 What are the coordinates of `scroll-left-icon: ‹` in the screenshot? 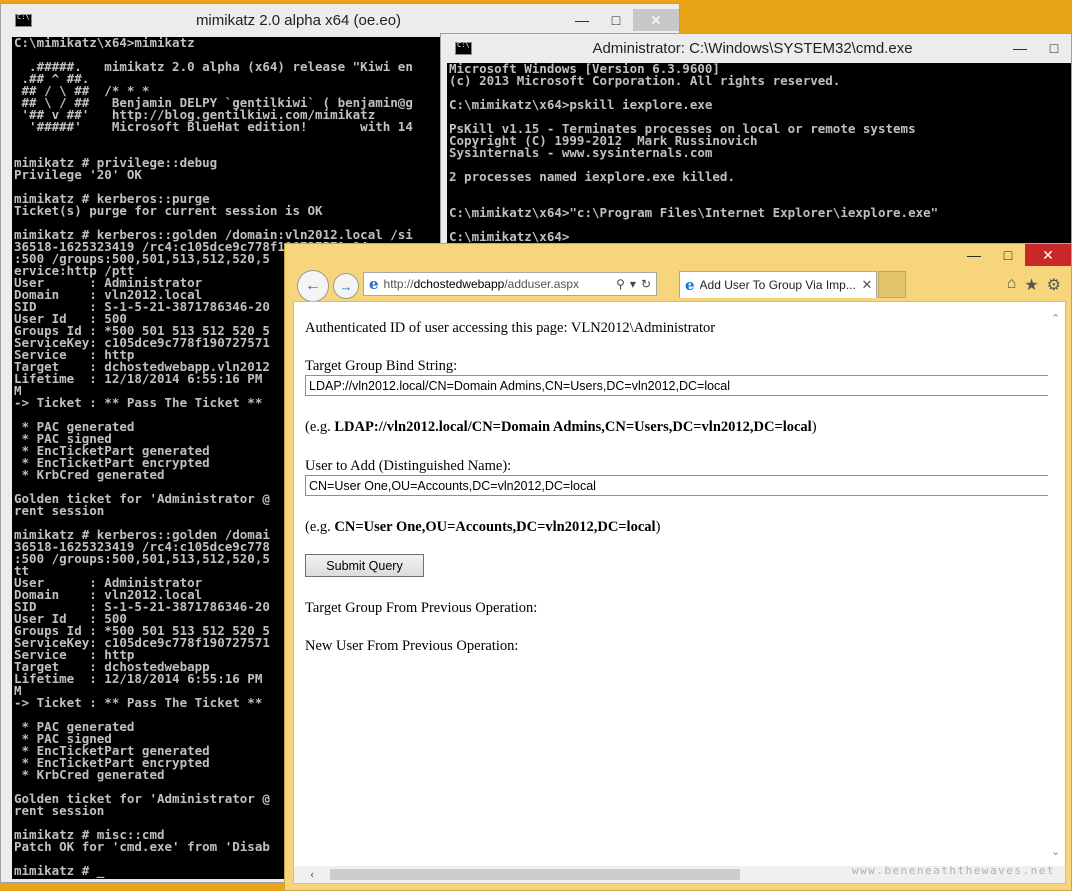 It's located at (312, 874).